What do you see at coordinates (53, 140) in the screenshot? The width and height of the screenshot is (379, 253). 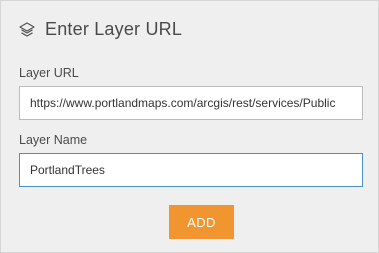 I see `layer-name-label: Layer Name` at bounding box center [53, 140].